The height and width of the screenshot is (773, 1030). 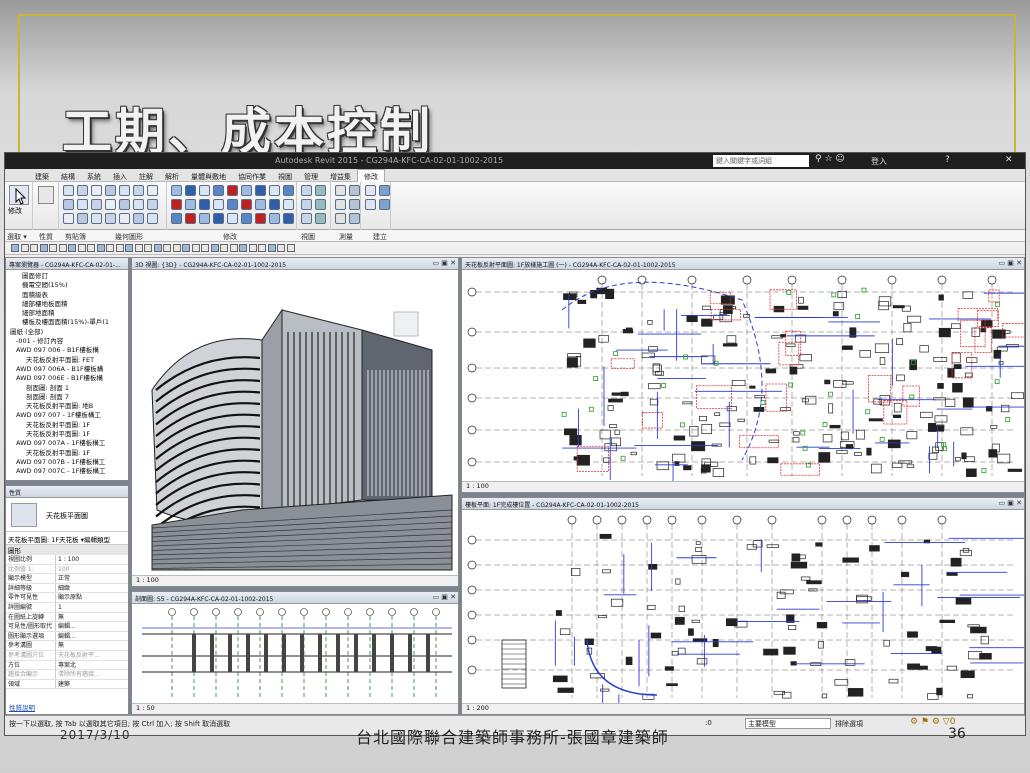 I want to click on property-row: 領域 建築, so click(x=67, y=684).